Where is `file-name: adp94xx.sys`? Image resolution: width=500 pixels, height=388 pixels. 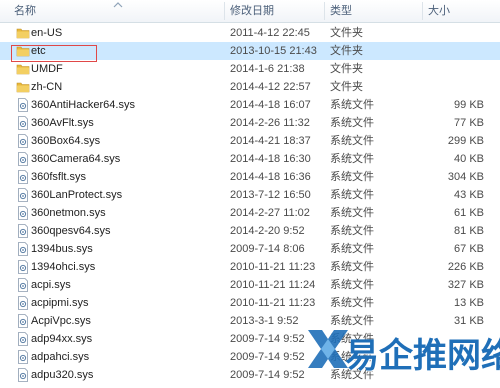 file-name: adp94xx.sys is located at coordinates (62, 339).